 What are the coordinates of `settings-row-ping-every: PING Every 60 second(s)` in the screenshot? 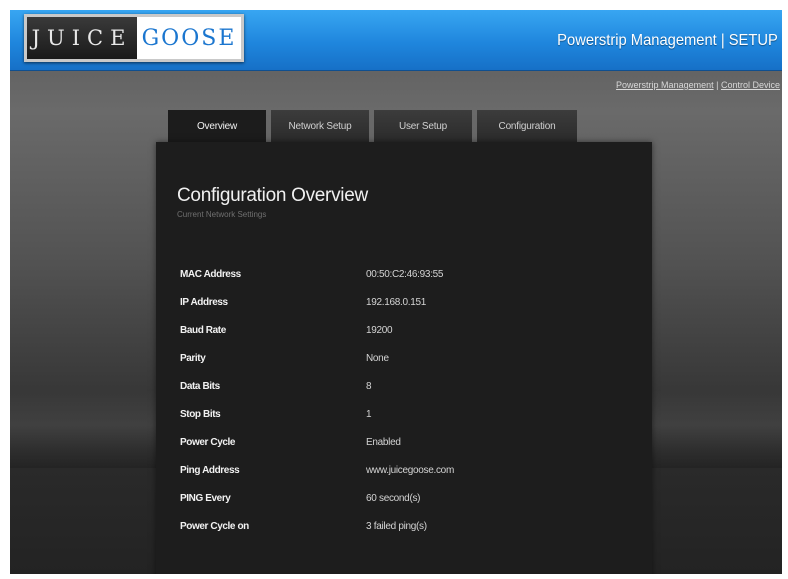 It's located at (410, 503).